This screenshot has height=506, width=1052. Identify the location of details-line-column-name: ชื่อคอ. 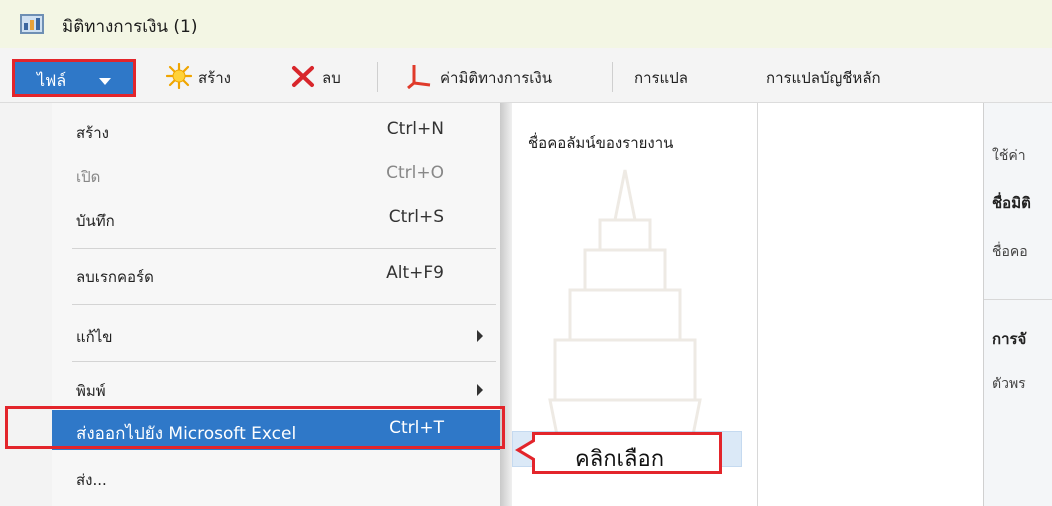
(1010, 252).